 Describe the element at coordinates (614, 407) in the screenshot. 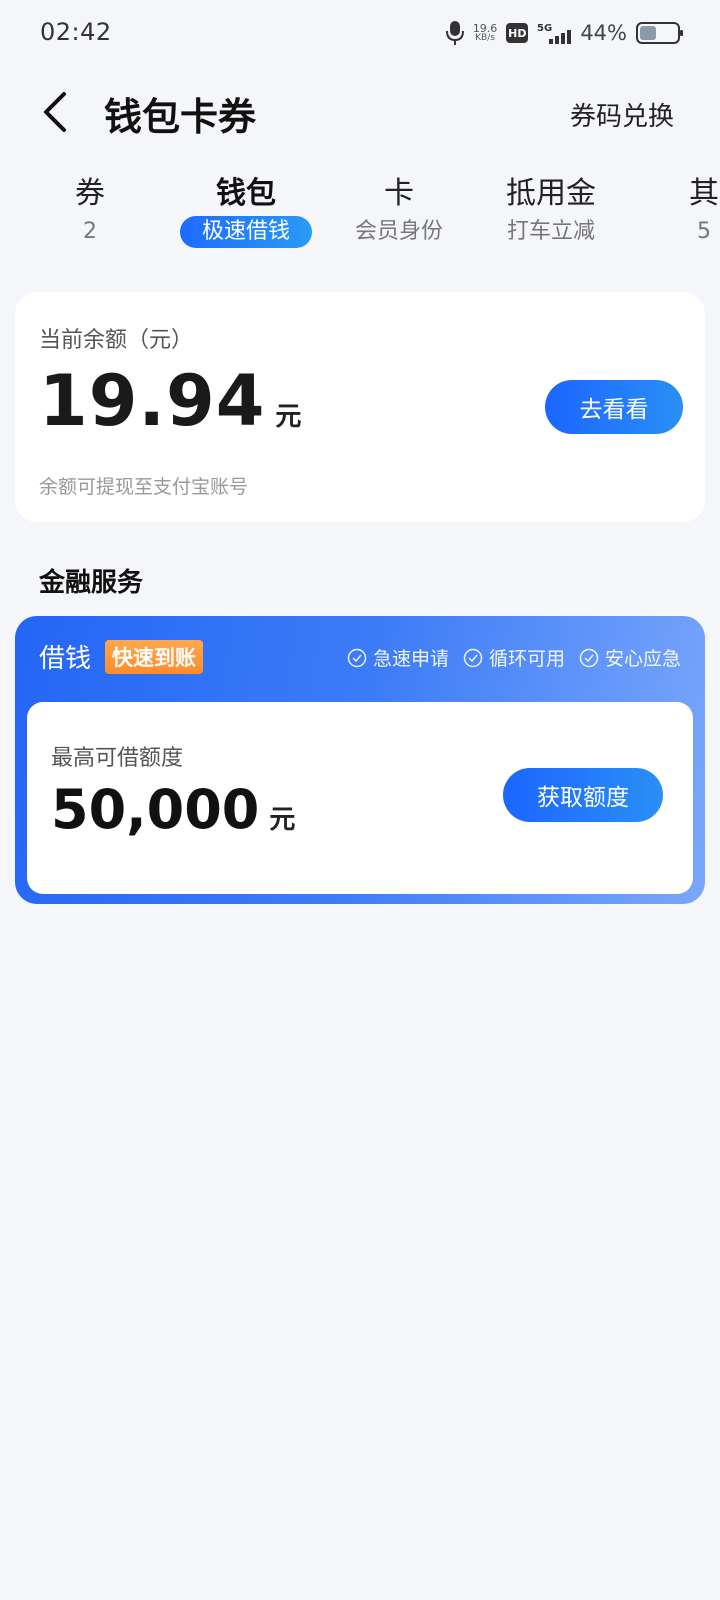

I see `view-balance-button: 去看看` at that location.